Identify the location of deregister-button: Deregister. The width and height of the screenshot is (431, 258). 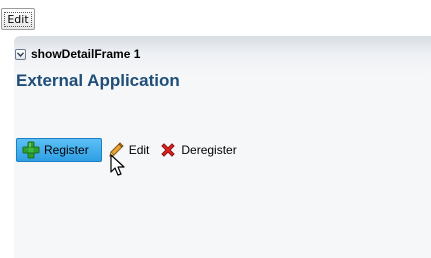
(198, 150).